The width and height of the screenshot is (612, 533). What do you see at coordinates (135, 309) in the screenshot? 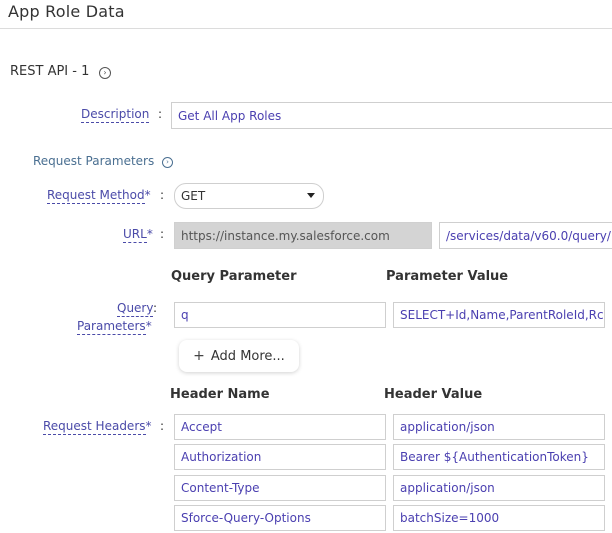
I see `query-parameters-label-line1: Query` at bounding box center [135, 309].